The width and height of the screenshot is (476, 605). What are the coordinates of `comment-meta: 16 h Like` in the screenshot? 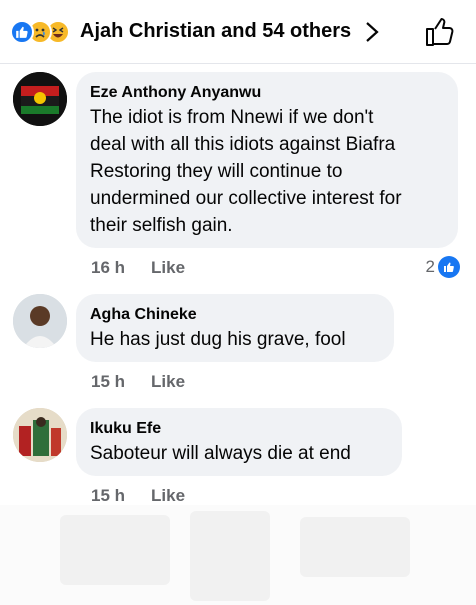 It's located at (138, 268).